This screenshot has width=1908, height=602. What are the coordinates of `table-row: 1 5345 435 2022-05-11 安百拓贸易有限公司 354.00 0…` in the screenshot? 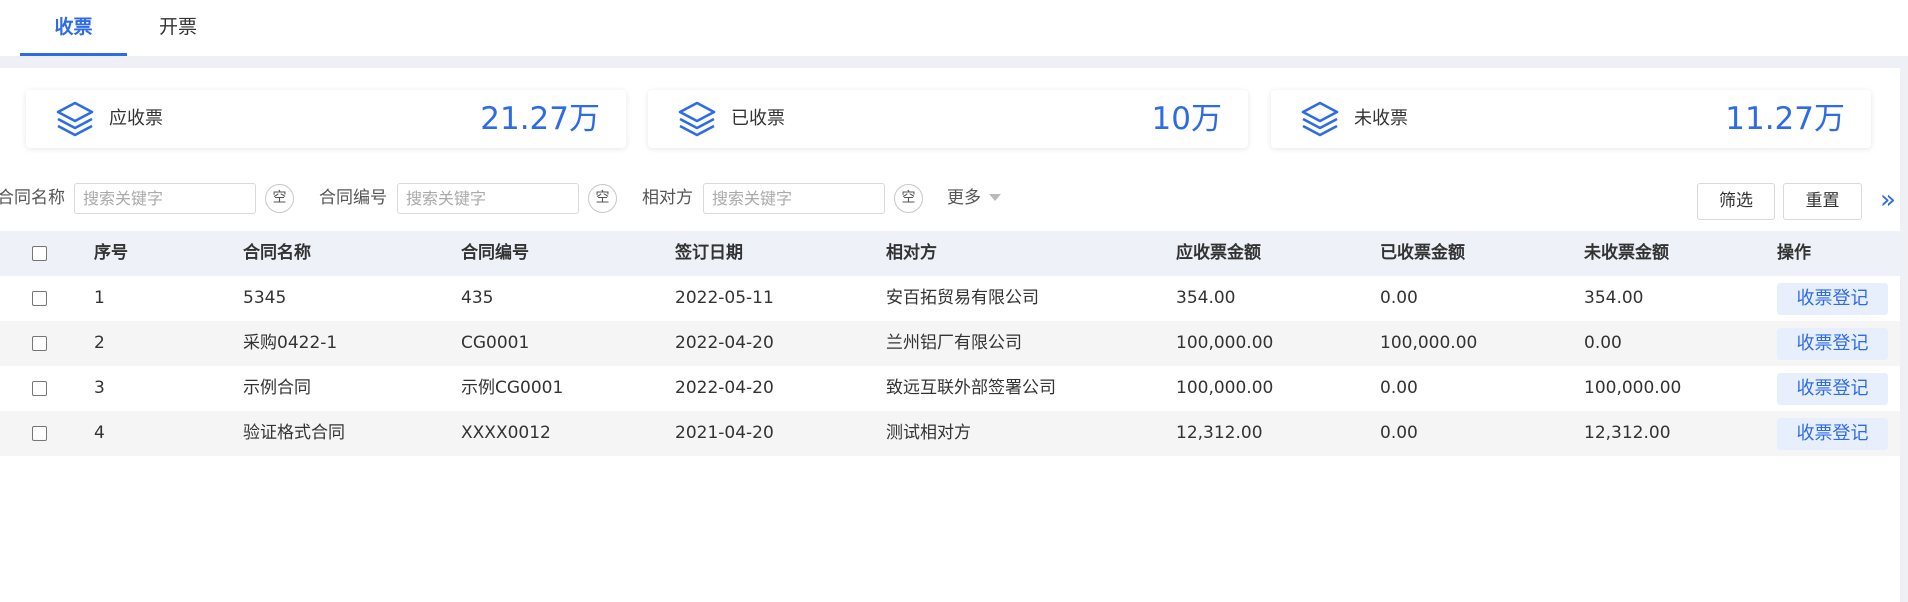 It's located at (950, 298).